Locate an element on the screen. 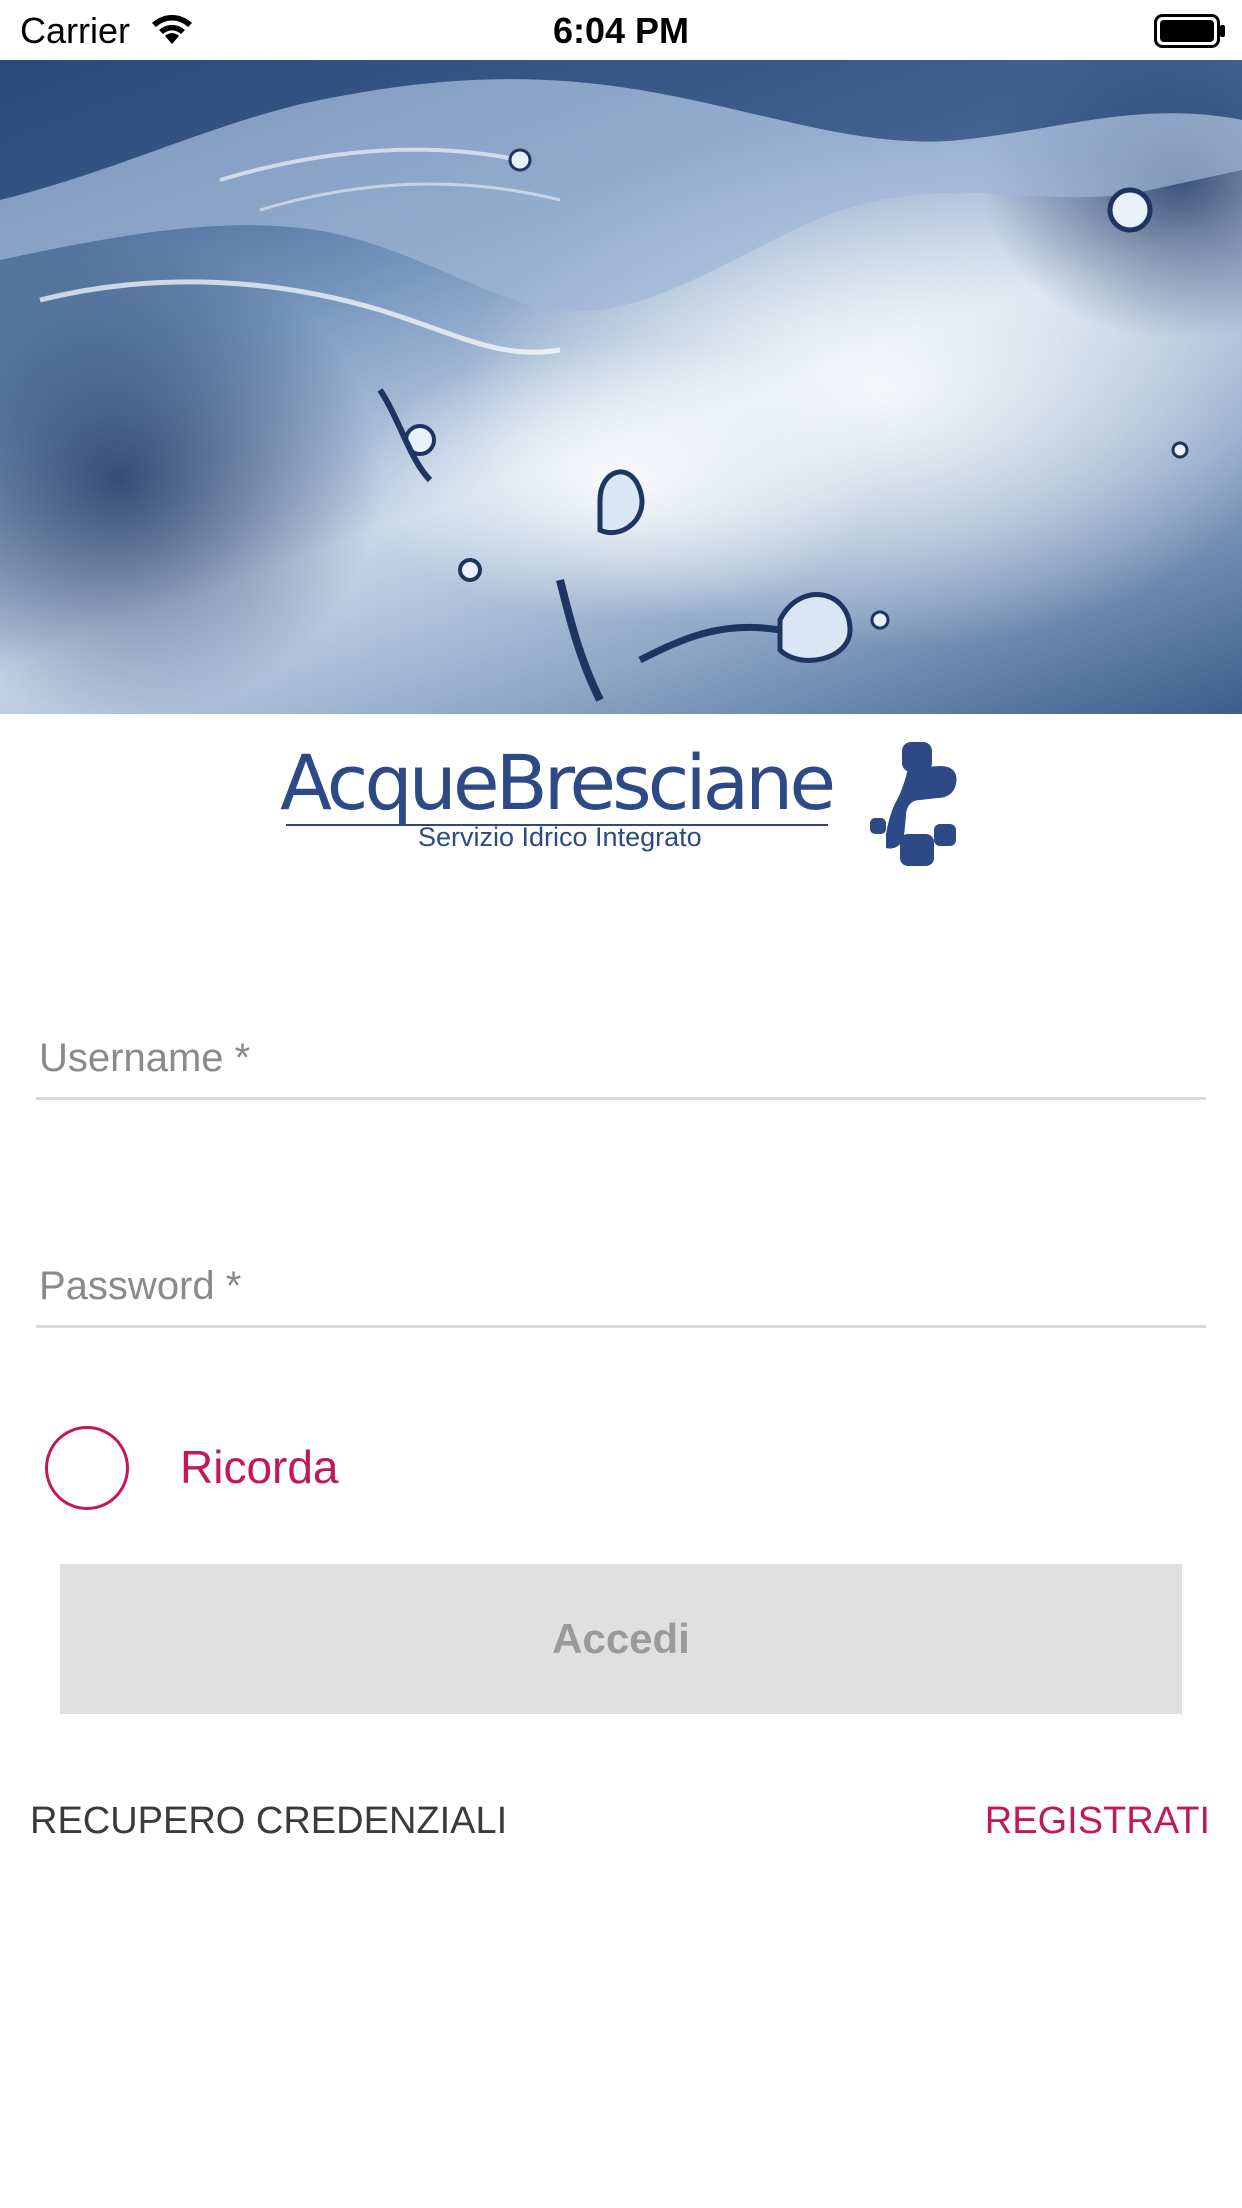 The width and height of the screenshot is (1242, 2208). username-input is located at coordinates (621, 1058).